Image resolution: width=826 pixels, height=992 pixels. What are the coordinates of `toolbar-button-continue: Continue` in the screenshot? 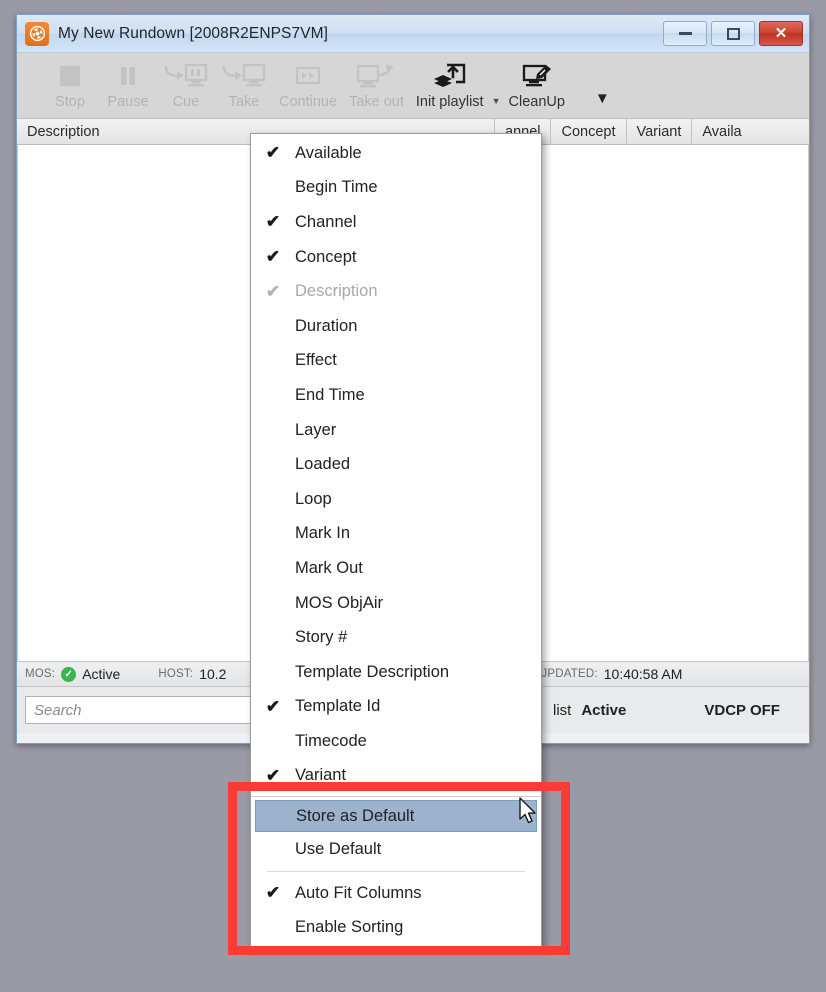 It's located at (308, 83).